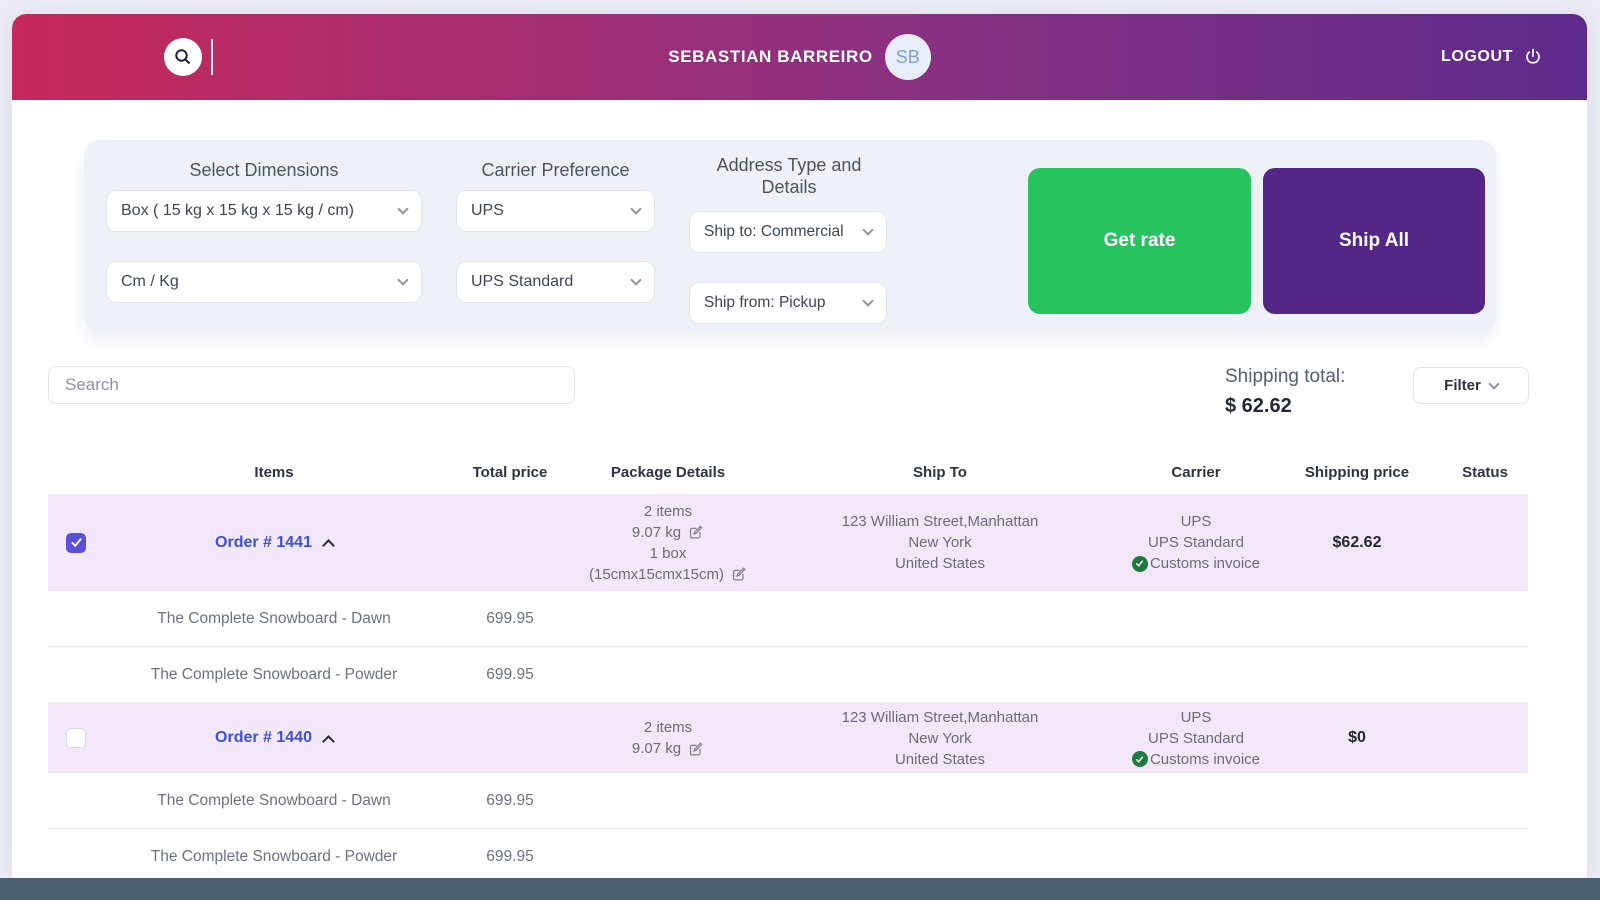 This screenshot has height=900, width=1600. I want to click on power-icon, so click(1533, 57).